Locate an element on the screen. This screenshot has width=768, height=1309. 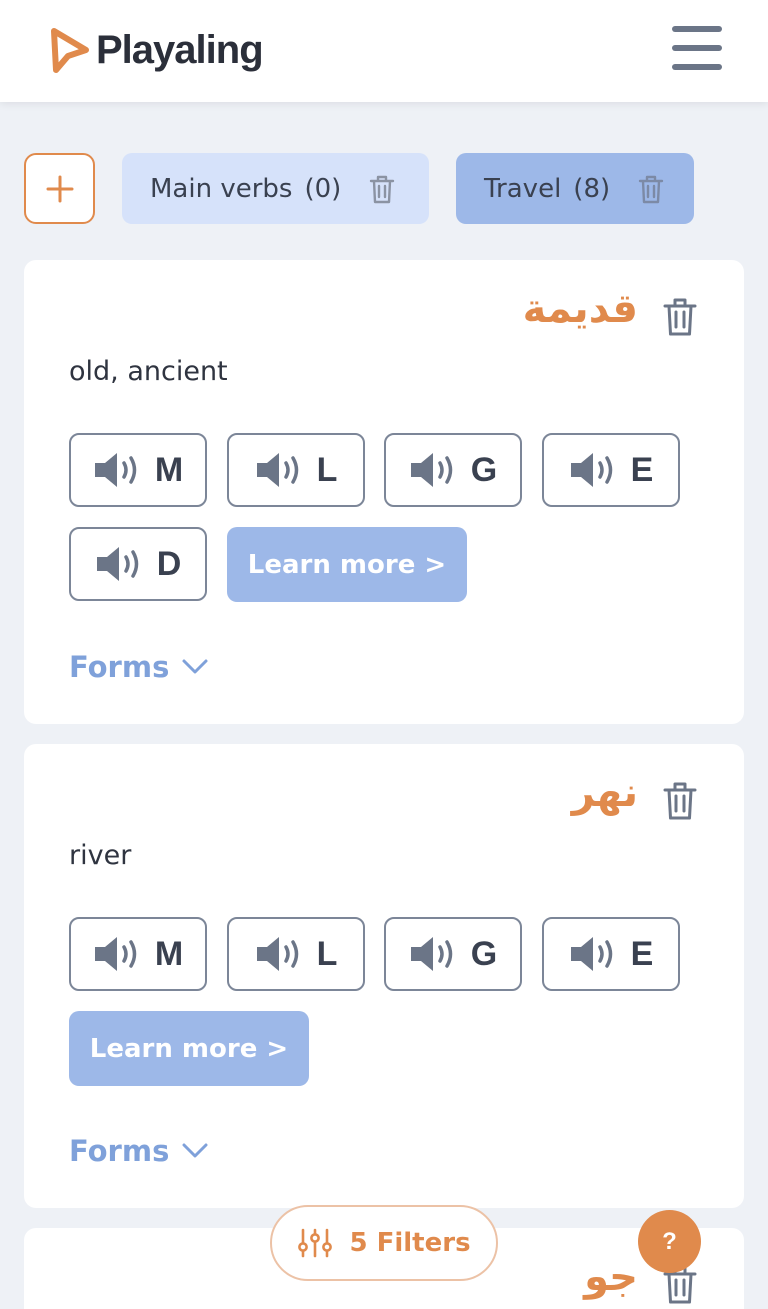
word-arabic: نهر is located at coordinates (604, 793).